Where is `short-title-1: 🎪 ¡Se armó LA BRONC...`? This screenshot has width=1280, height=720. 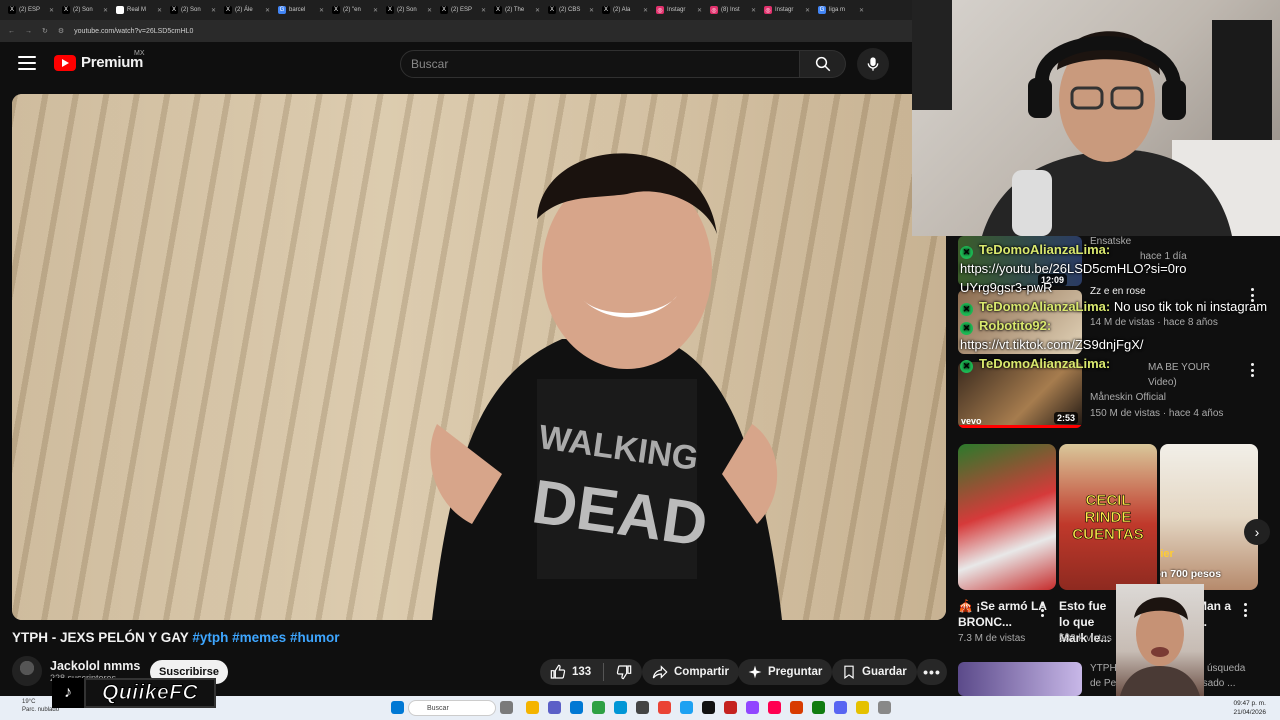
short-title-1: 🎪 ¡Se armó LA BRONC... is located at coordinates (1004, 614).